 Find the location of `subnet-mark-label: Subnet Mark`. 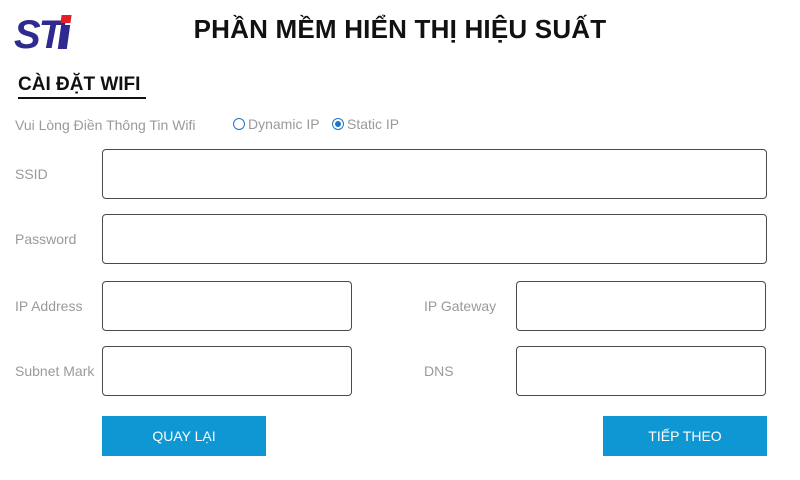

subnet-mark-label: Subnet Mark is located at coordinates (55, 371).